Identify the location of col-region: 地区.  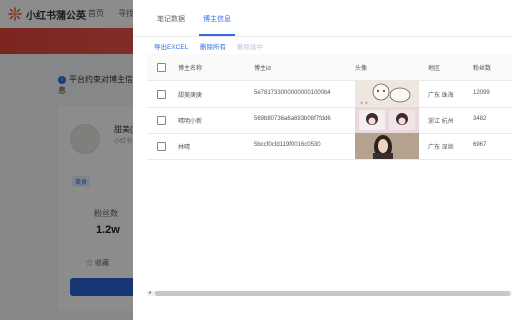
(434, 69).